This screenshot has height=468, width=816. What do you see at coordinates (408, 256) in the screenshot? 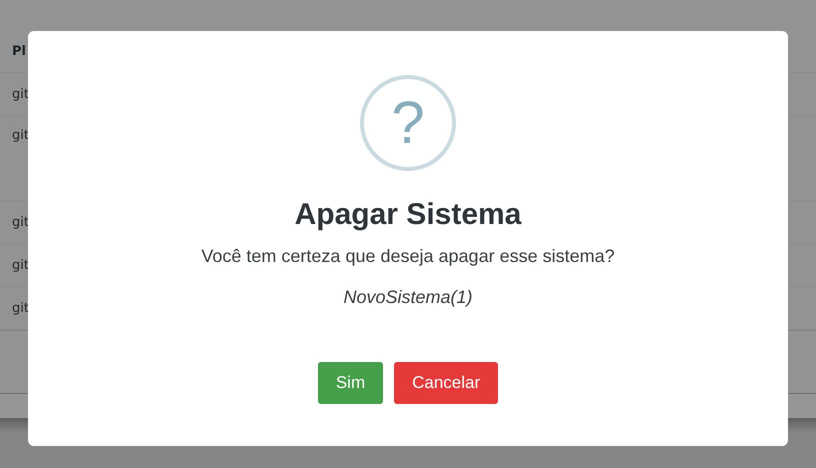
I see `dialog-message: Você tem certeza que deseja apagar esse sistema?` at bounding box center [408, 256].